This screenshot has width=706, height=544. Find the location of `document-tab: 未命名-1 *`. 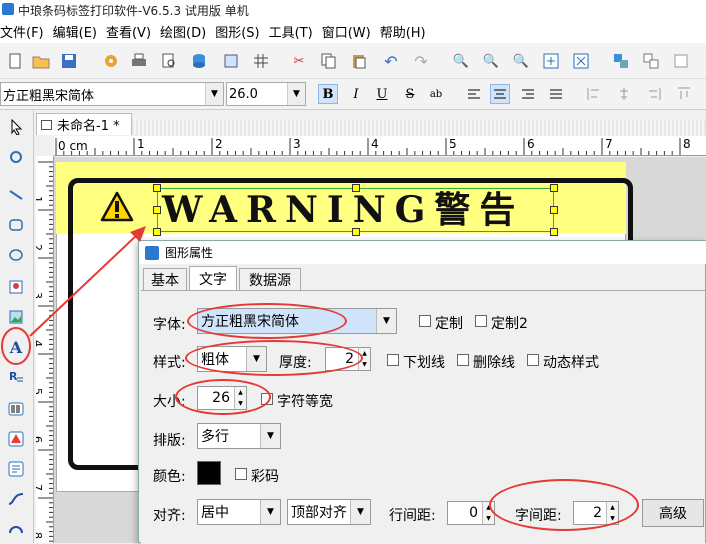

document-tab: 未命名-1 * is located at coordinates (84, 124).